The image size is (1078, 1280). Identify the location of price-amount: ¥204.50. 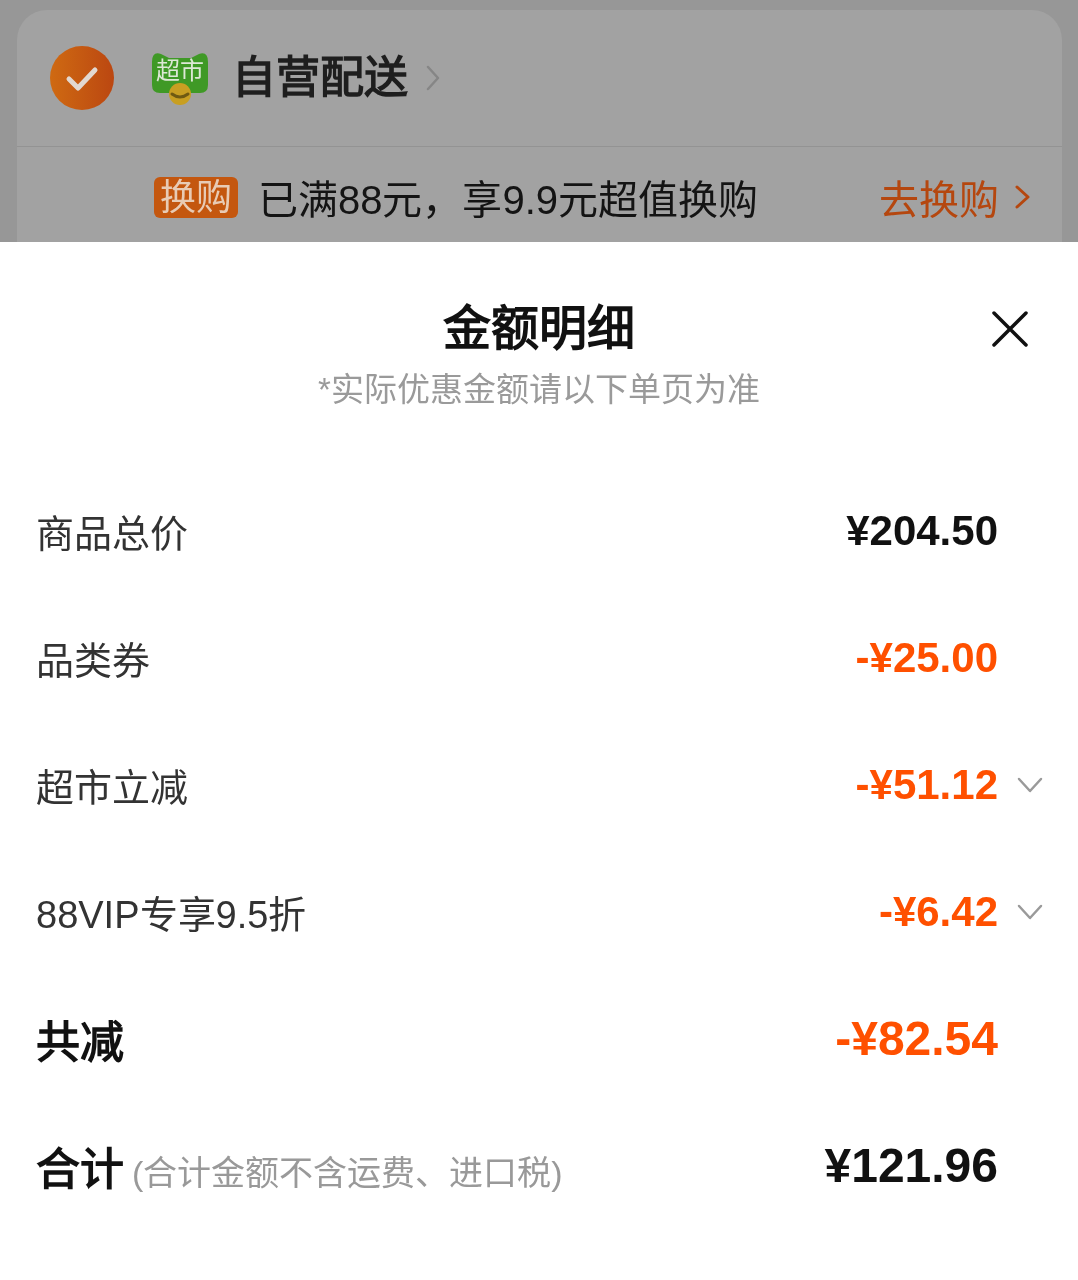
(922, 530).